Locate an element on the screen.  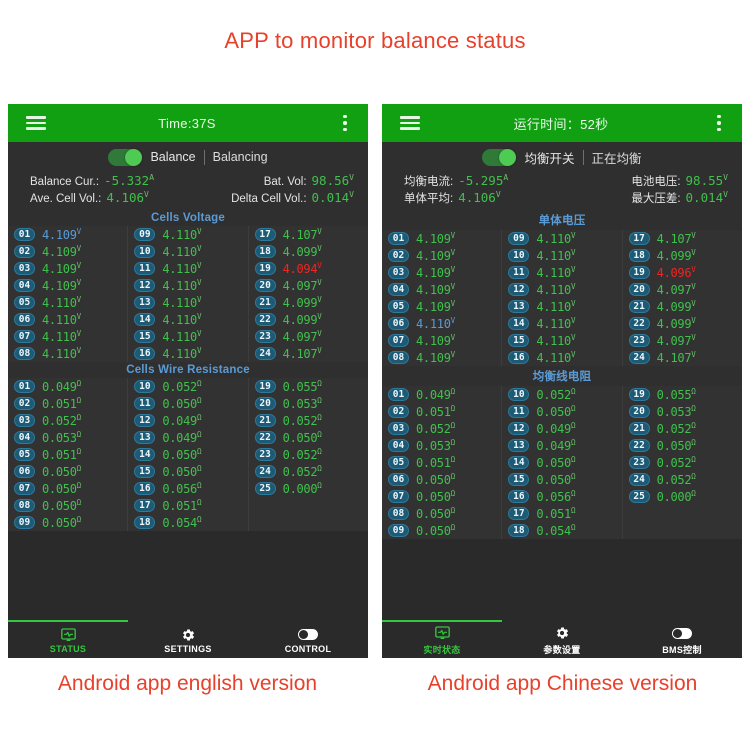
nav-item-3: CONTROL is located at coordinates (308, 640).